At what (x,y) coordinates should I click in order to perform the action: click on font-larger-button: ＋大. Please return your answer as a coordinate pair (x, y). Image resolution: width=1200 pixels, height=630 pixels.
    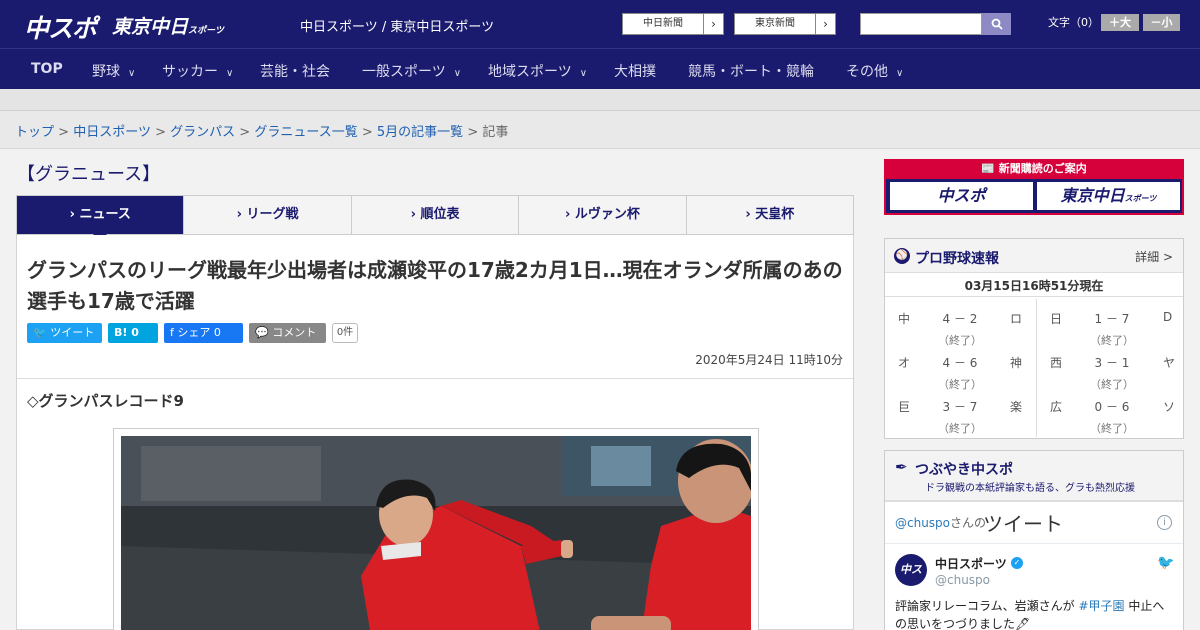
    Looking at the image, I should click on (1120, 22).